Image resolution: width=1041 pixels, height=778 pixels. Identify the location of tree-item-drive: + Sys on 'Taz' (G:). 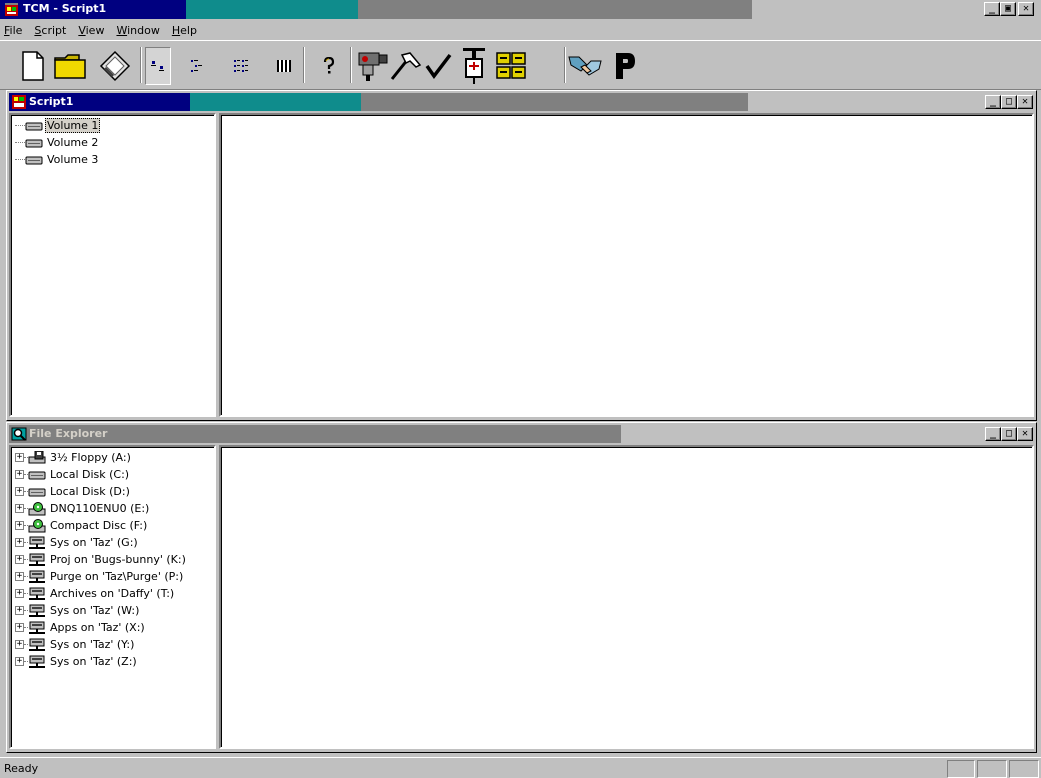
(101, 542).